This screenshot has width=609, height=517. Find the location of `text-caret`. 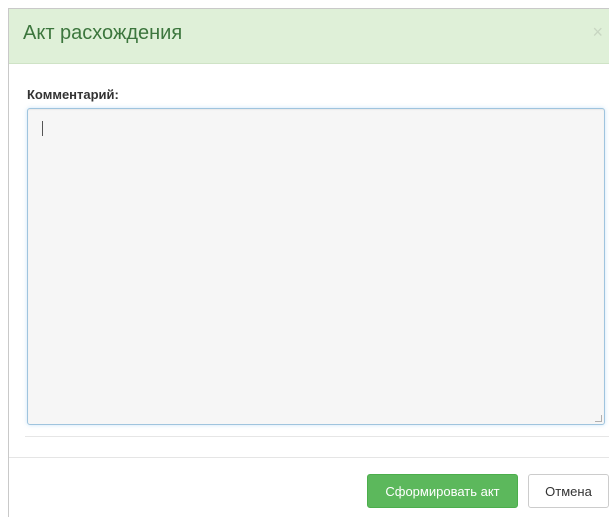

text-caret is located at coordinates (42, 128).